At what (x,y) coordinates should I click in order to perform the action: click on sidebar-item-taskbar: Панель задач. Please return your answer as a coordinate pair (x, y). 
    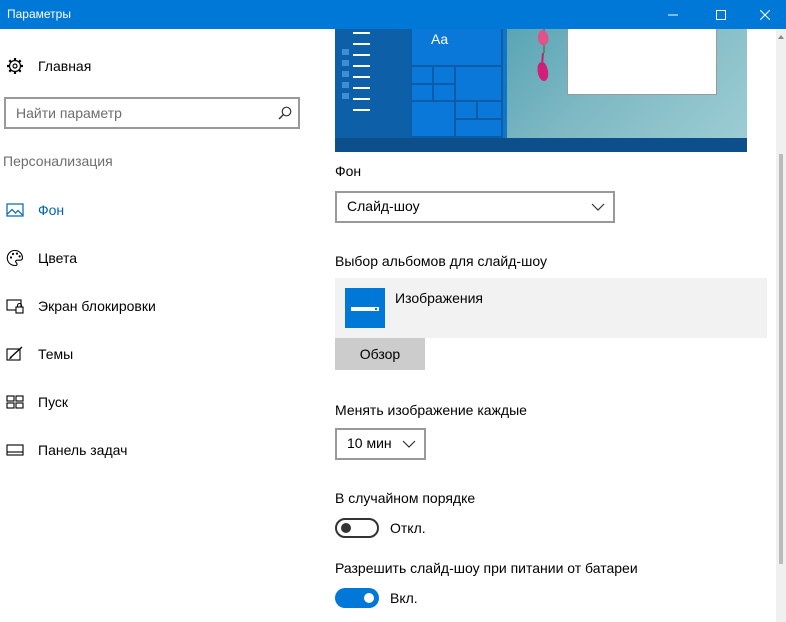
    Looking at the image, I should click on (160, 450).